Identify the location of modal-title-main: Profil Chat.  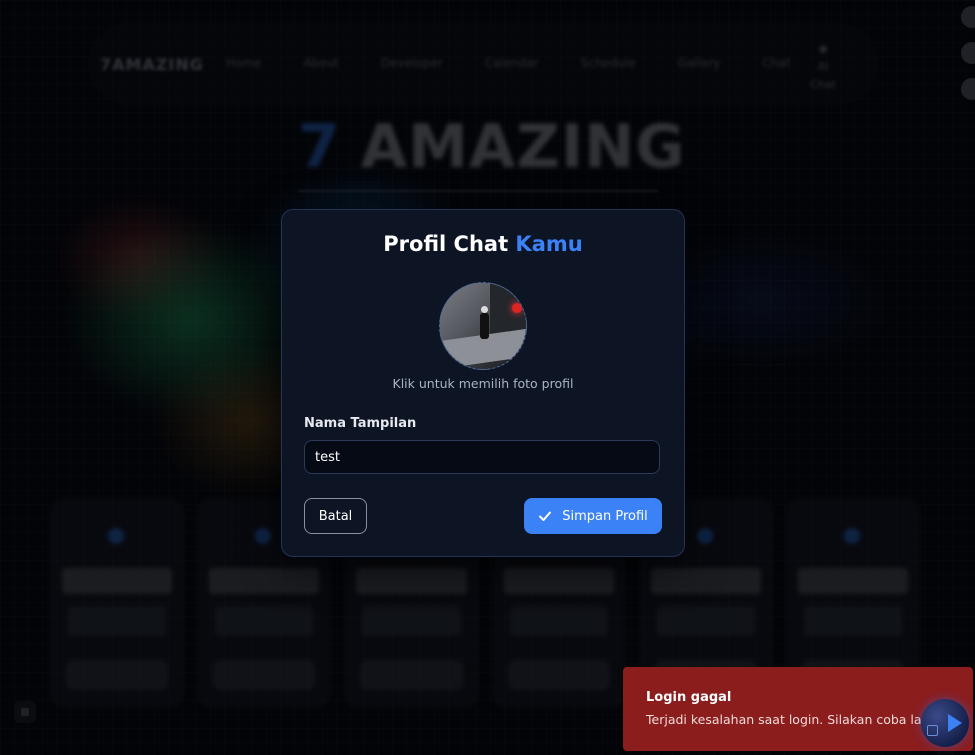
(446, 244).